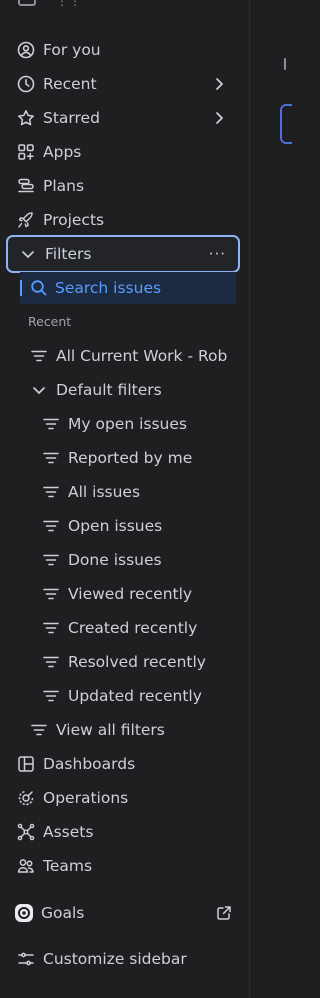 The height and width of the screenshot is (998, 320). What do you see at coordinates (142, 356) in the screenshot?
I see `filter-item-label: All Current Work - Rob` at bounding box center [142, 356].